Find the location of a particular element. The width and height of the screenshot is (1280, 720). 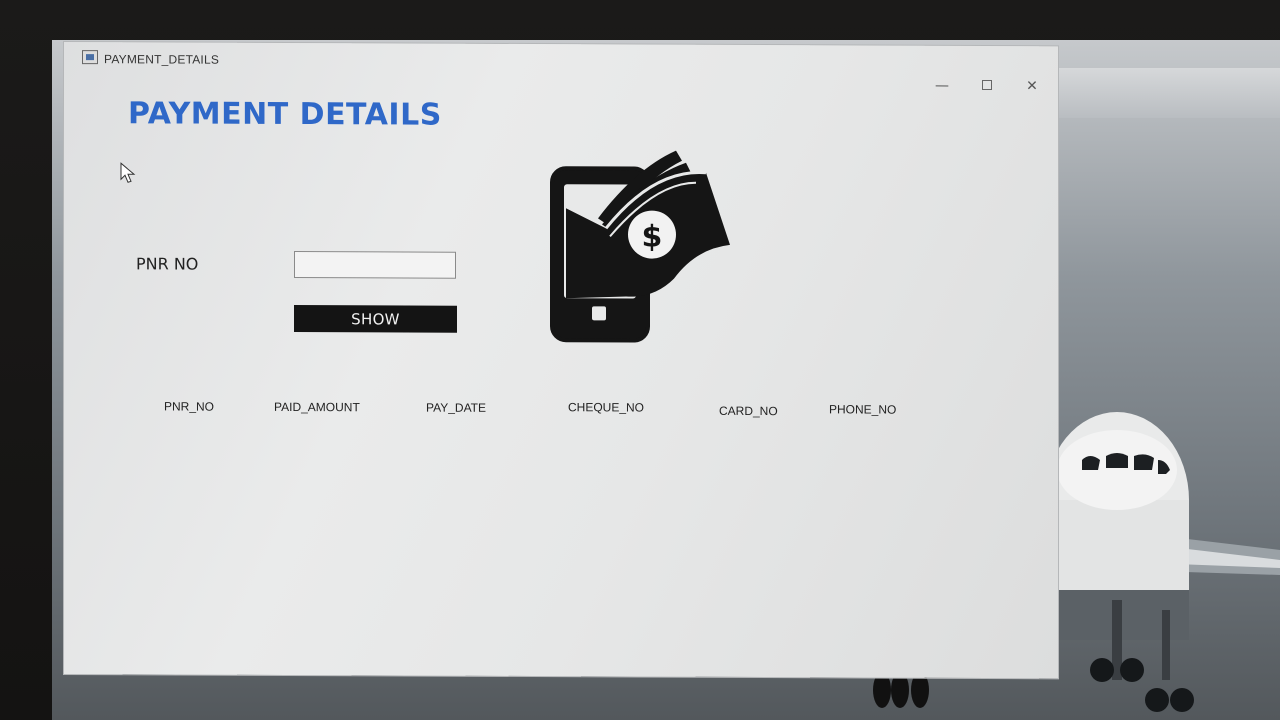

java-window-icon is located at coordinates (90, 57).